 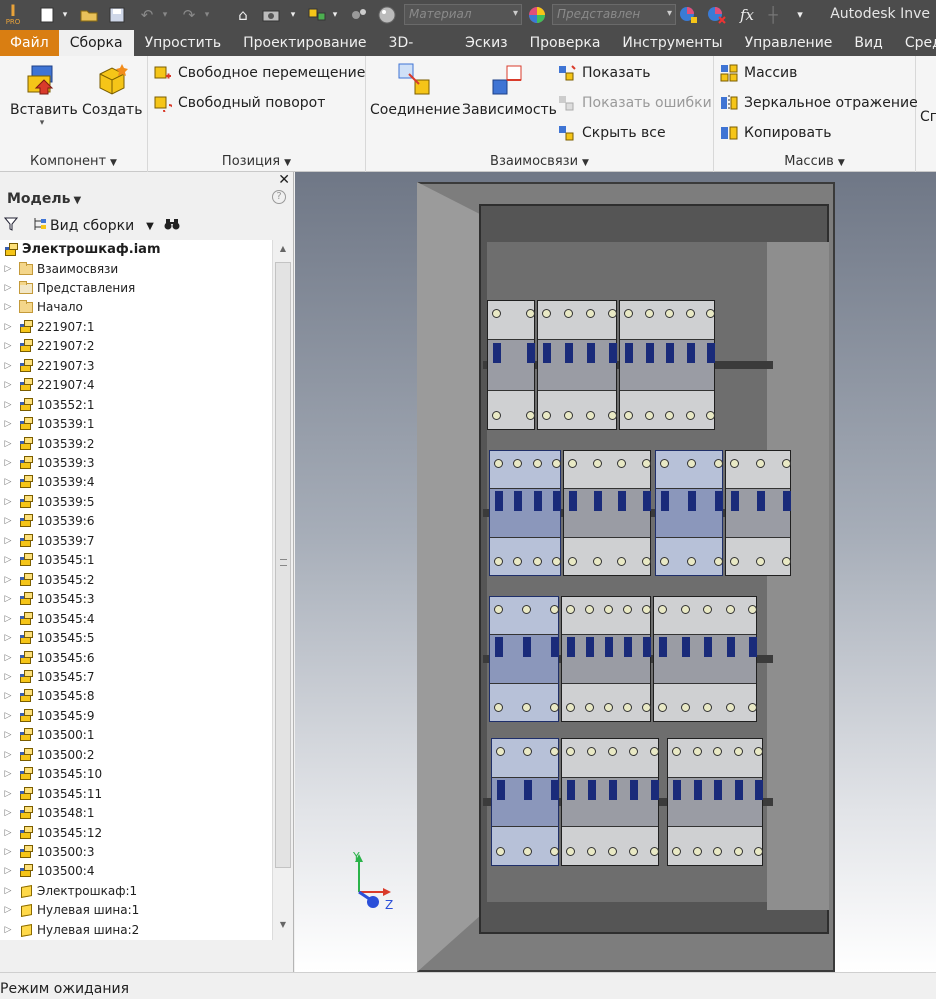 I want to click on tree-item: ▷ 103548:1, so click(x=47, y=813).